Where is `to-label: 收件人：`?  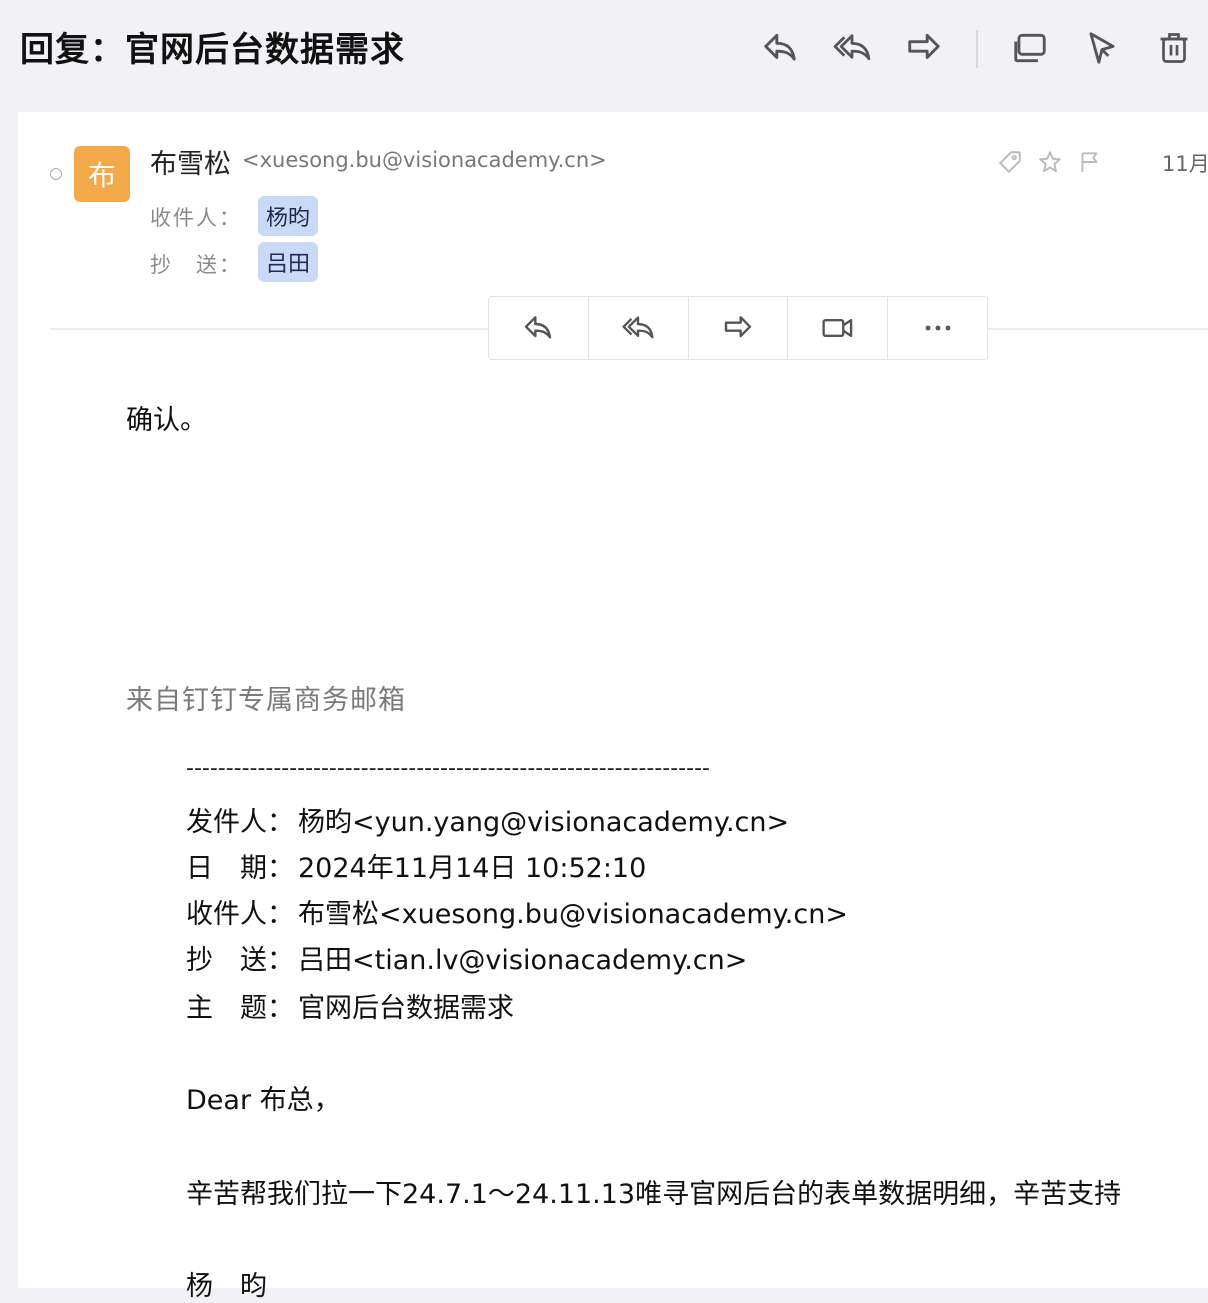 to-label: 收件人： is located at coordinates (196, 218).